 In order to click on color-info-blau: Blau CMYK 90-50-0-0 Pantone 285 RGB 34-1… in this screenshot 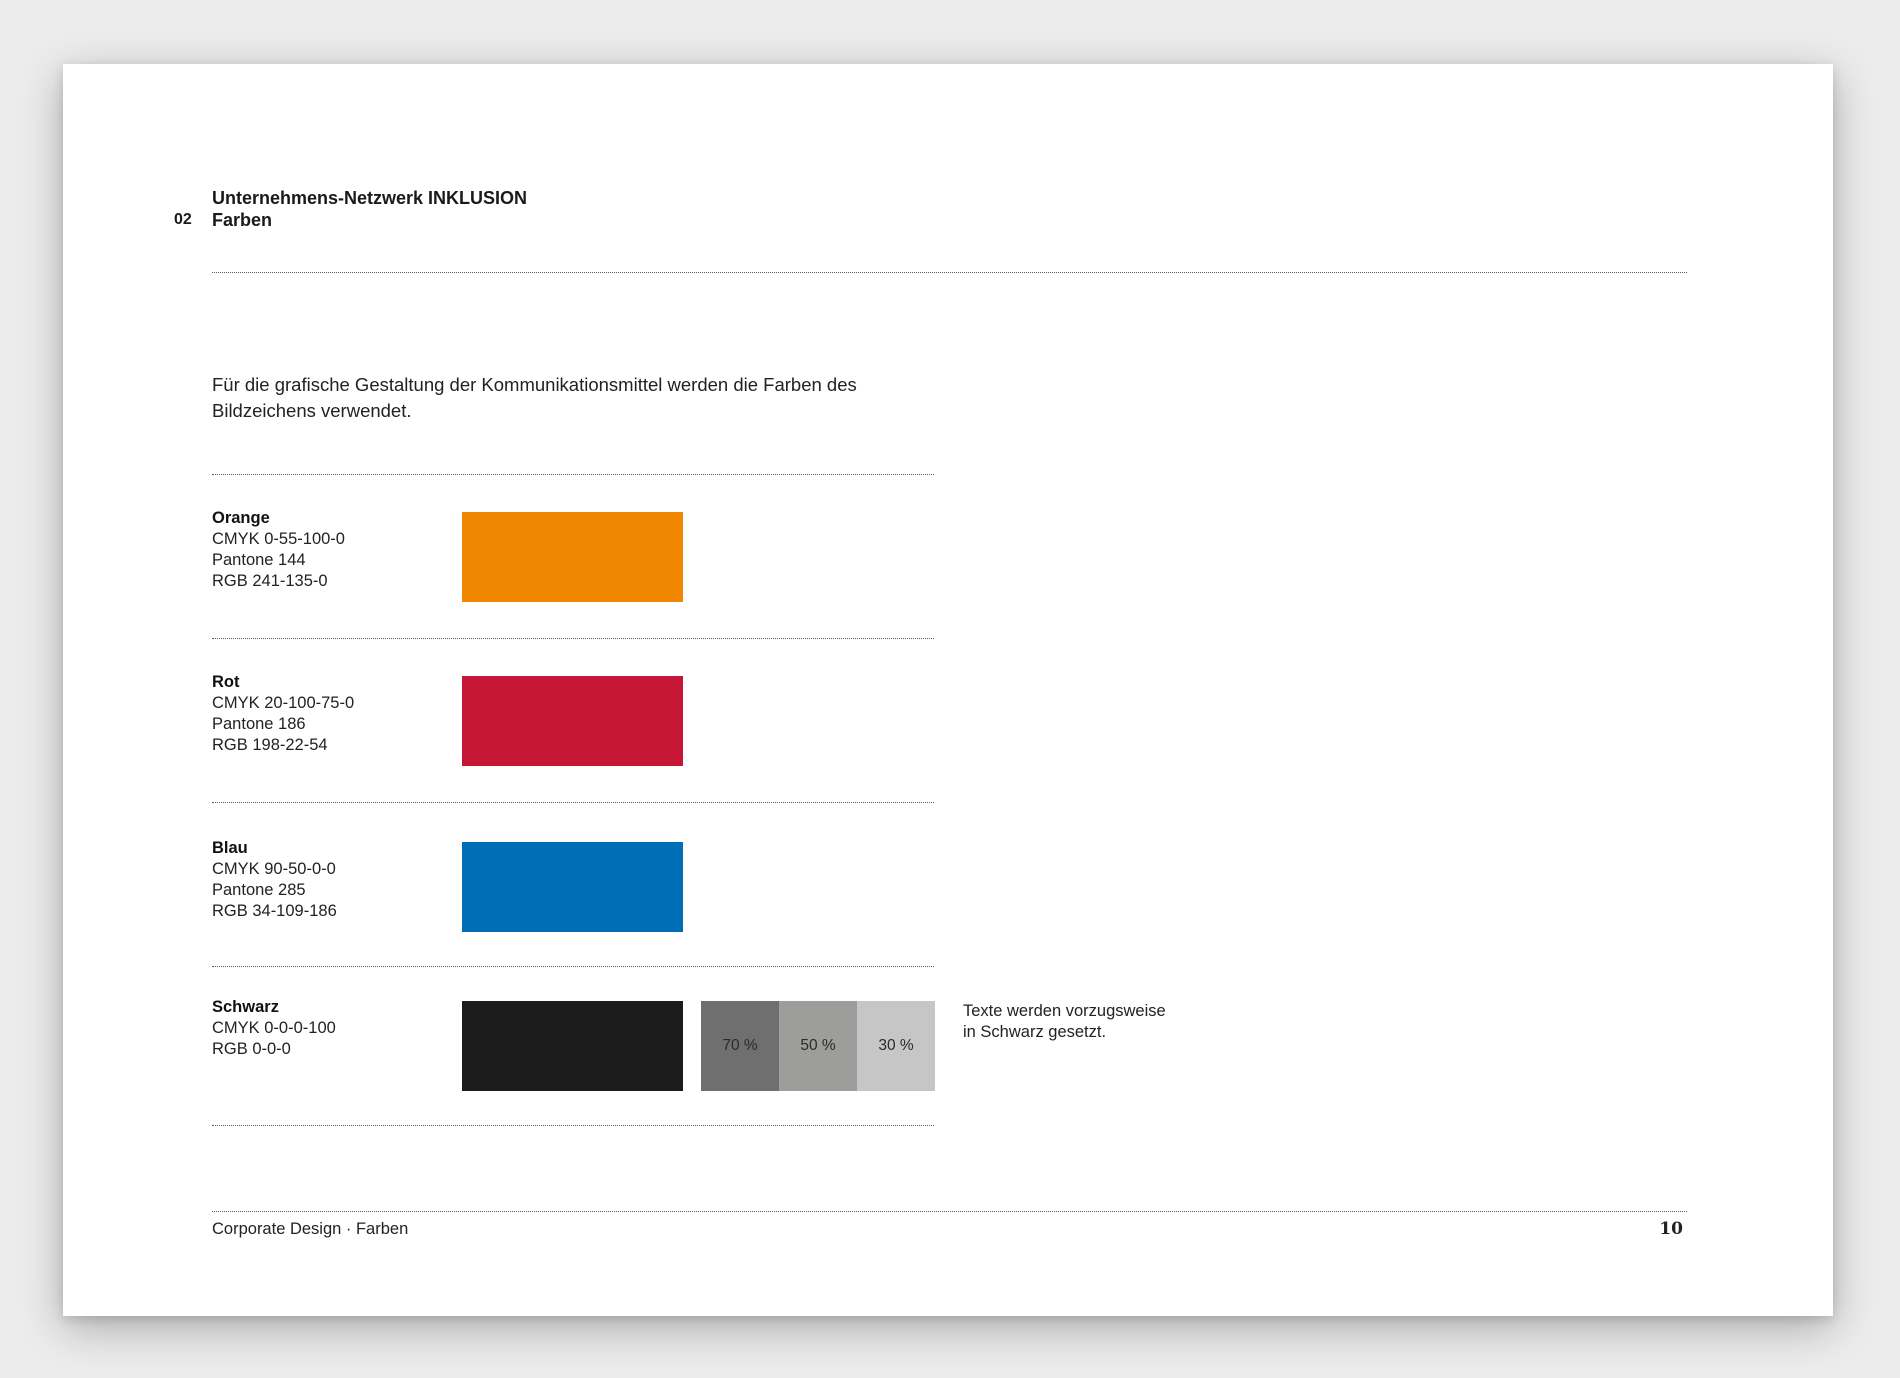, I will do `click(274, 880)`.